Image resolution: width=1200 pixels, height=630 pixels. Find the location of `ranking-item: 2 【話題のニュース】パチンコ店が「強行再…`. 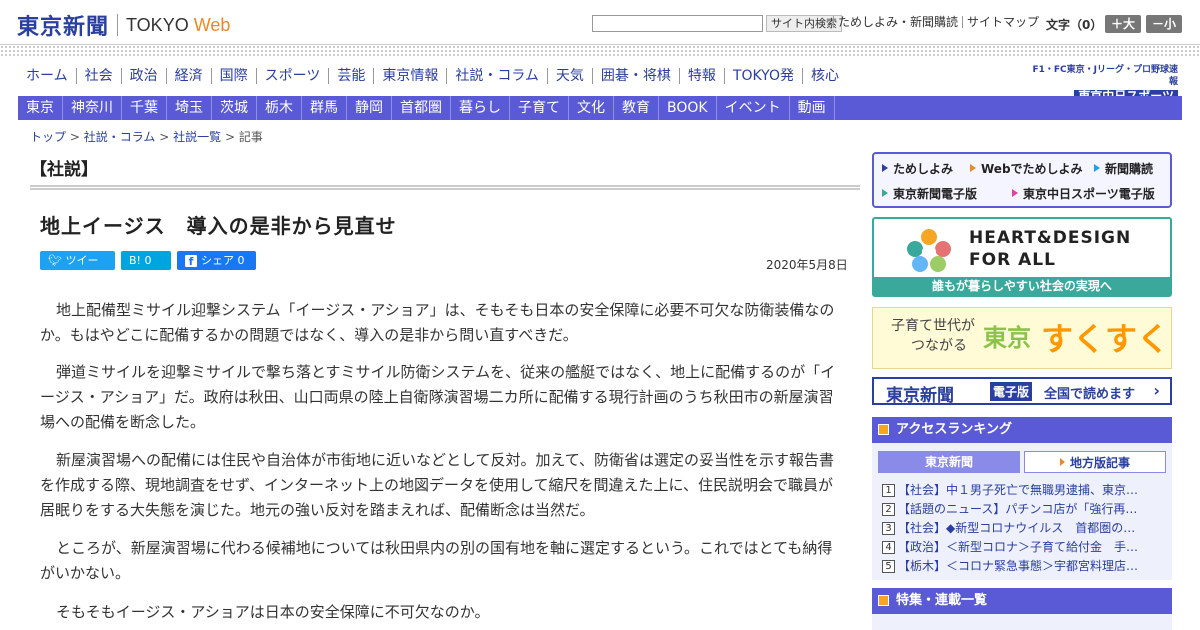

ranking-item: 2 【話題のニュース】パチンコ店が「強行再… is located at coordinates (1023, 509).